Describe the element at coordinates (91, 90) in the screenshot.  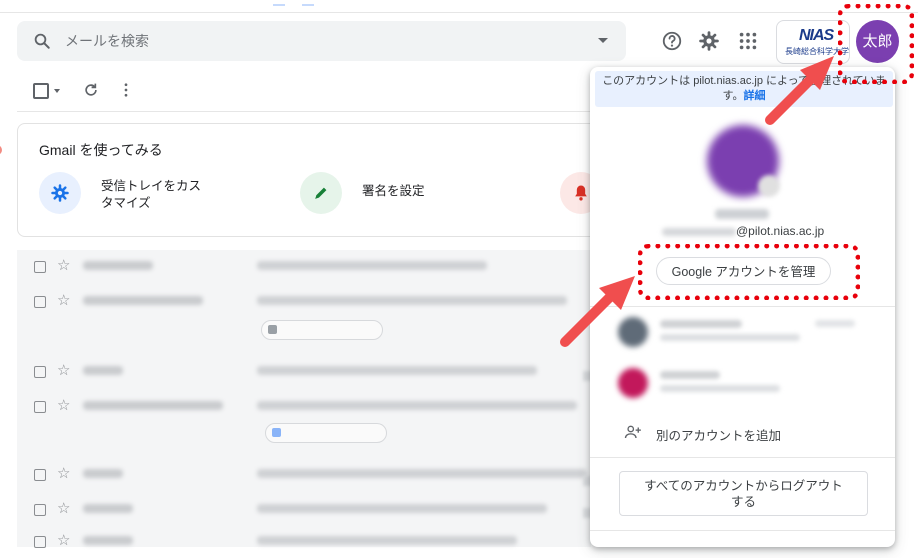
I see `refresh-icon` at that location.